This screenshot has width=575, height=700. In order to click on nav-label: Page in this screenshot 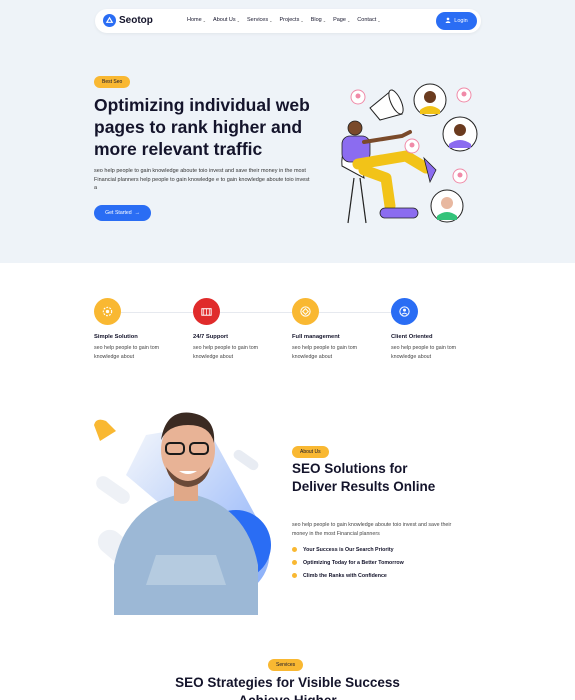, I will do `click(339, 20)`.